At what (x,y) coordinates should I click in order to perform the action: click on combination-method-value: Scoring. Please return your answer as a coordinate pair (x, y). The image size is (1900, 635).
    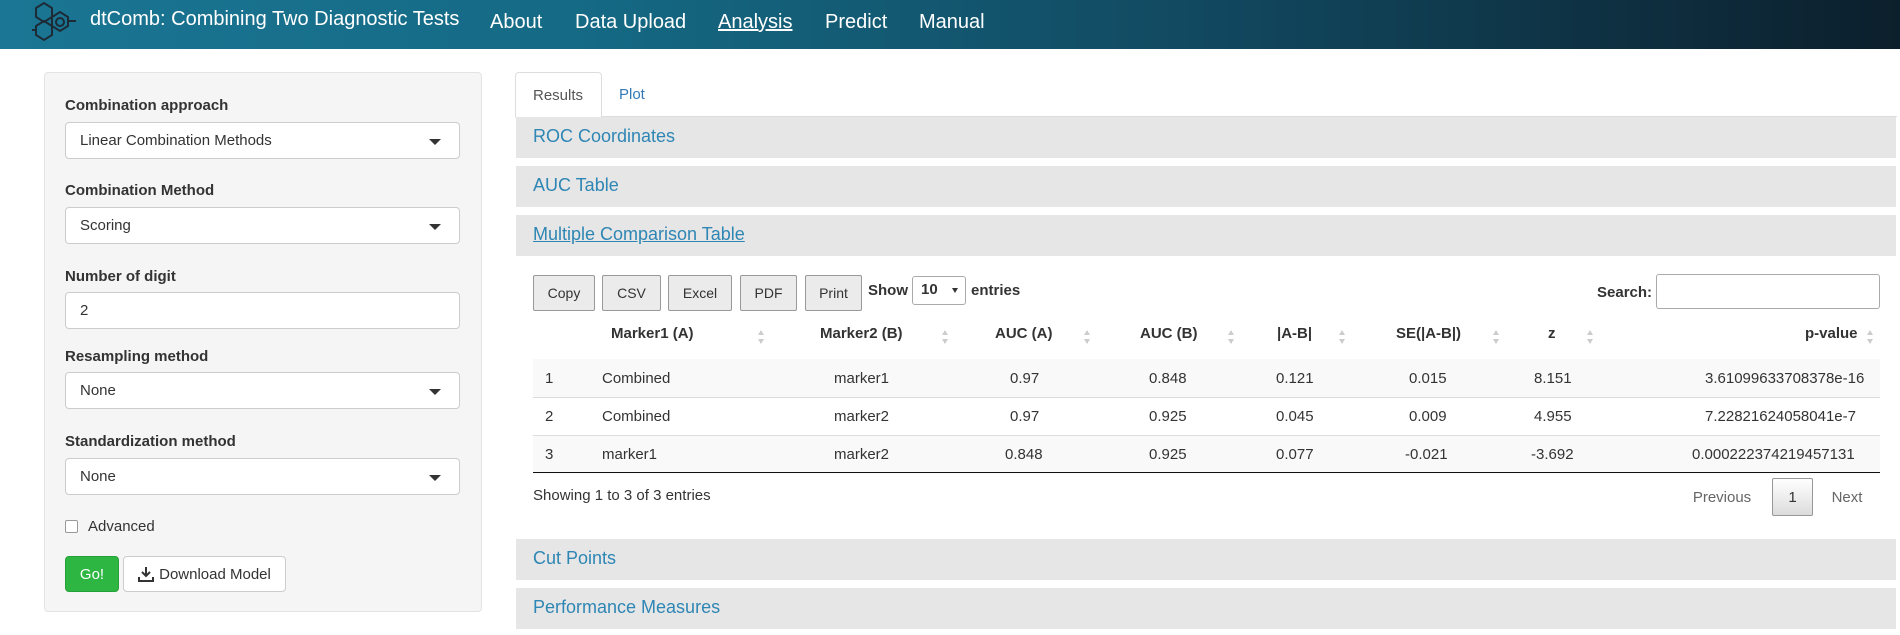
    Looking at the image, I should click on (105, 225).